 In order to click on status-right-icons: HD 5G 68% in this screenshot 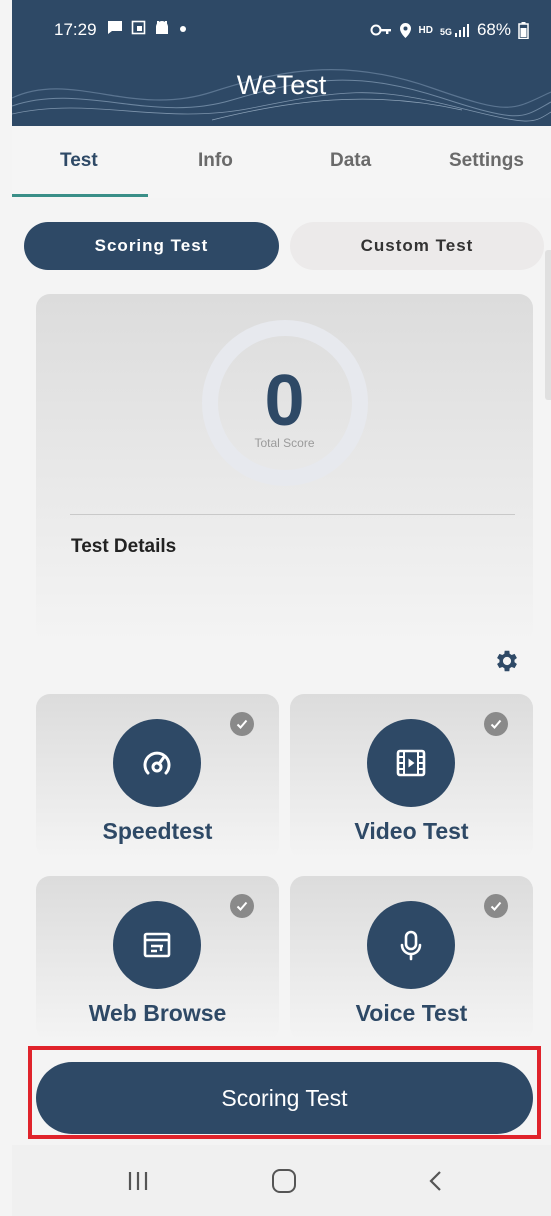, I will do `click(450, 30)`.